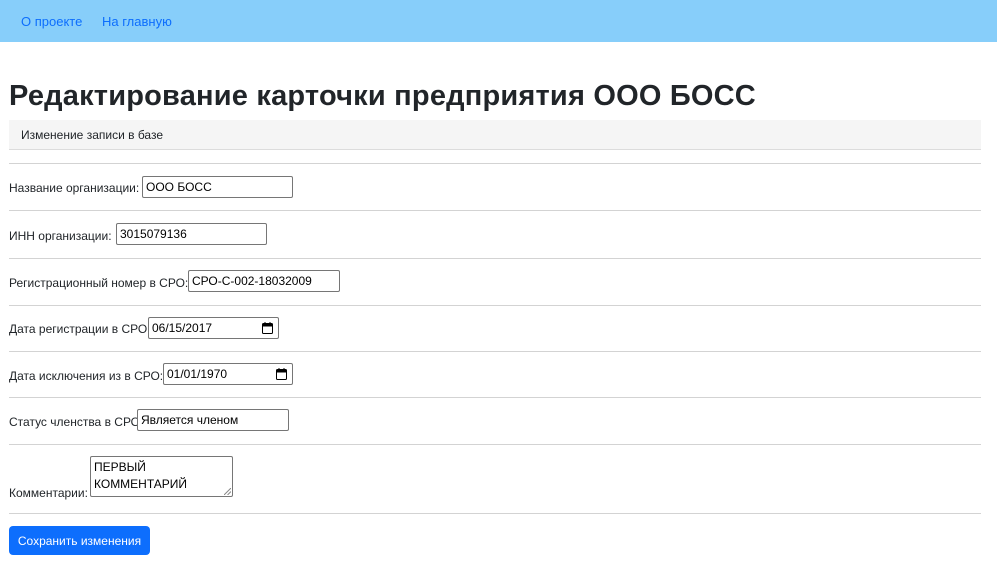  I want to click on resize-handle-icon, so click(227, 491).